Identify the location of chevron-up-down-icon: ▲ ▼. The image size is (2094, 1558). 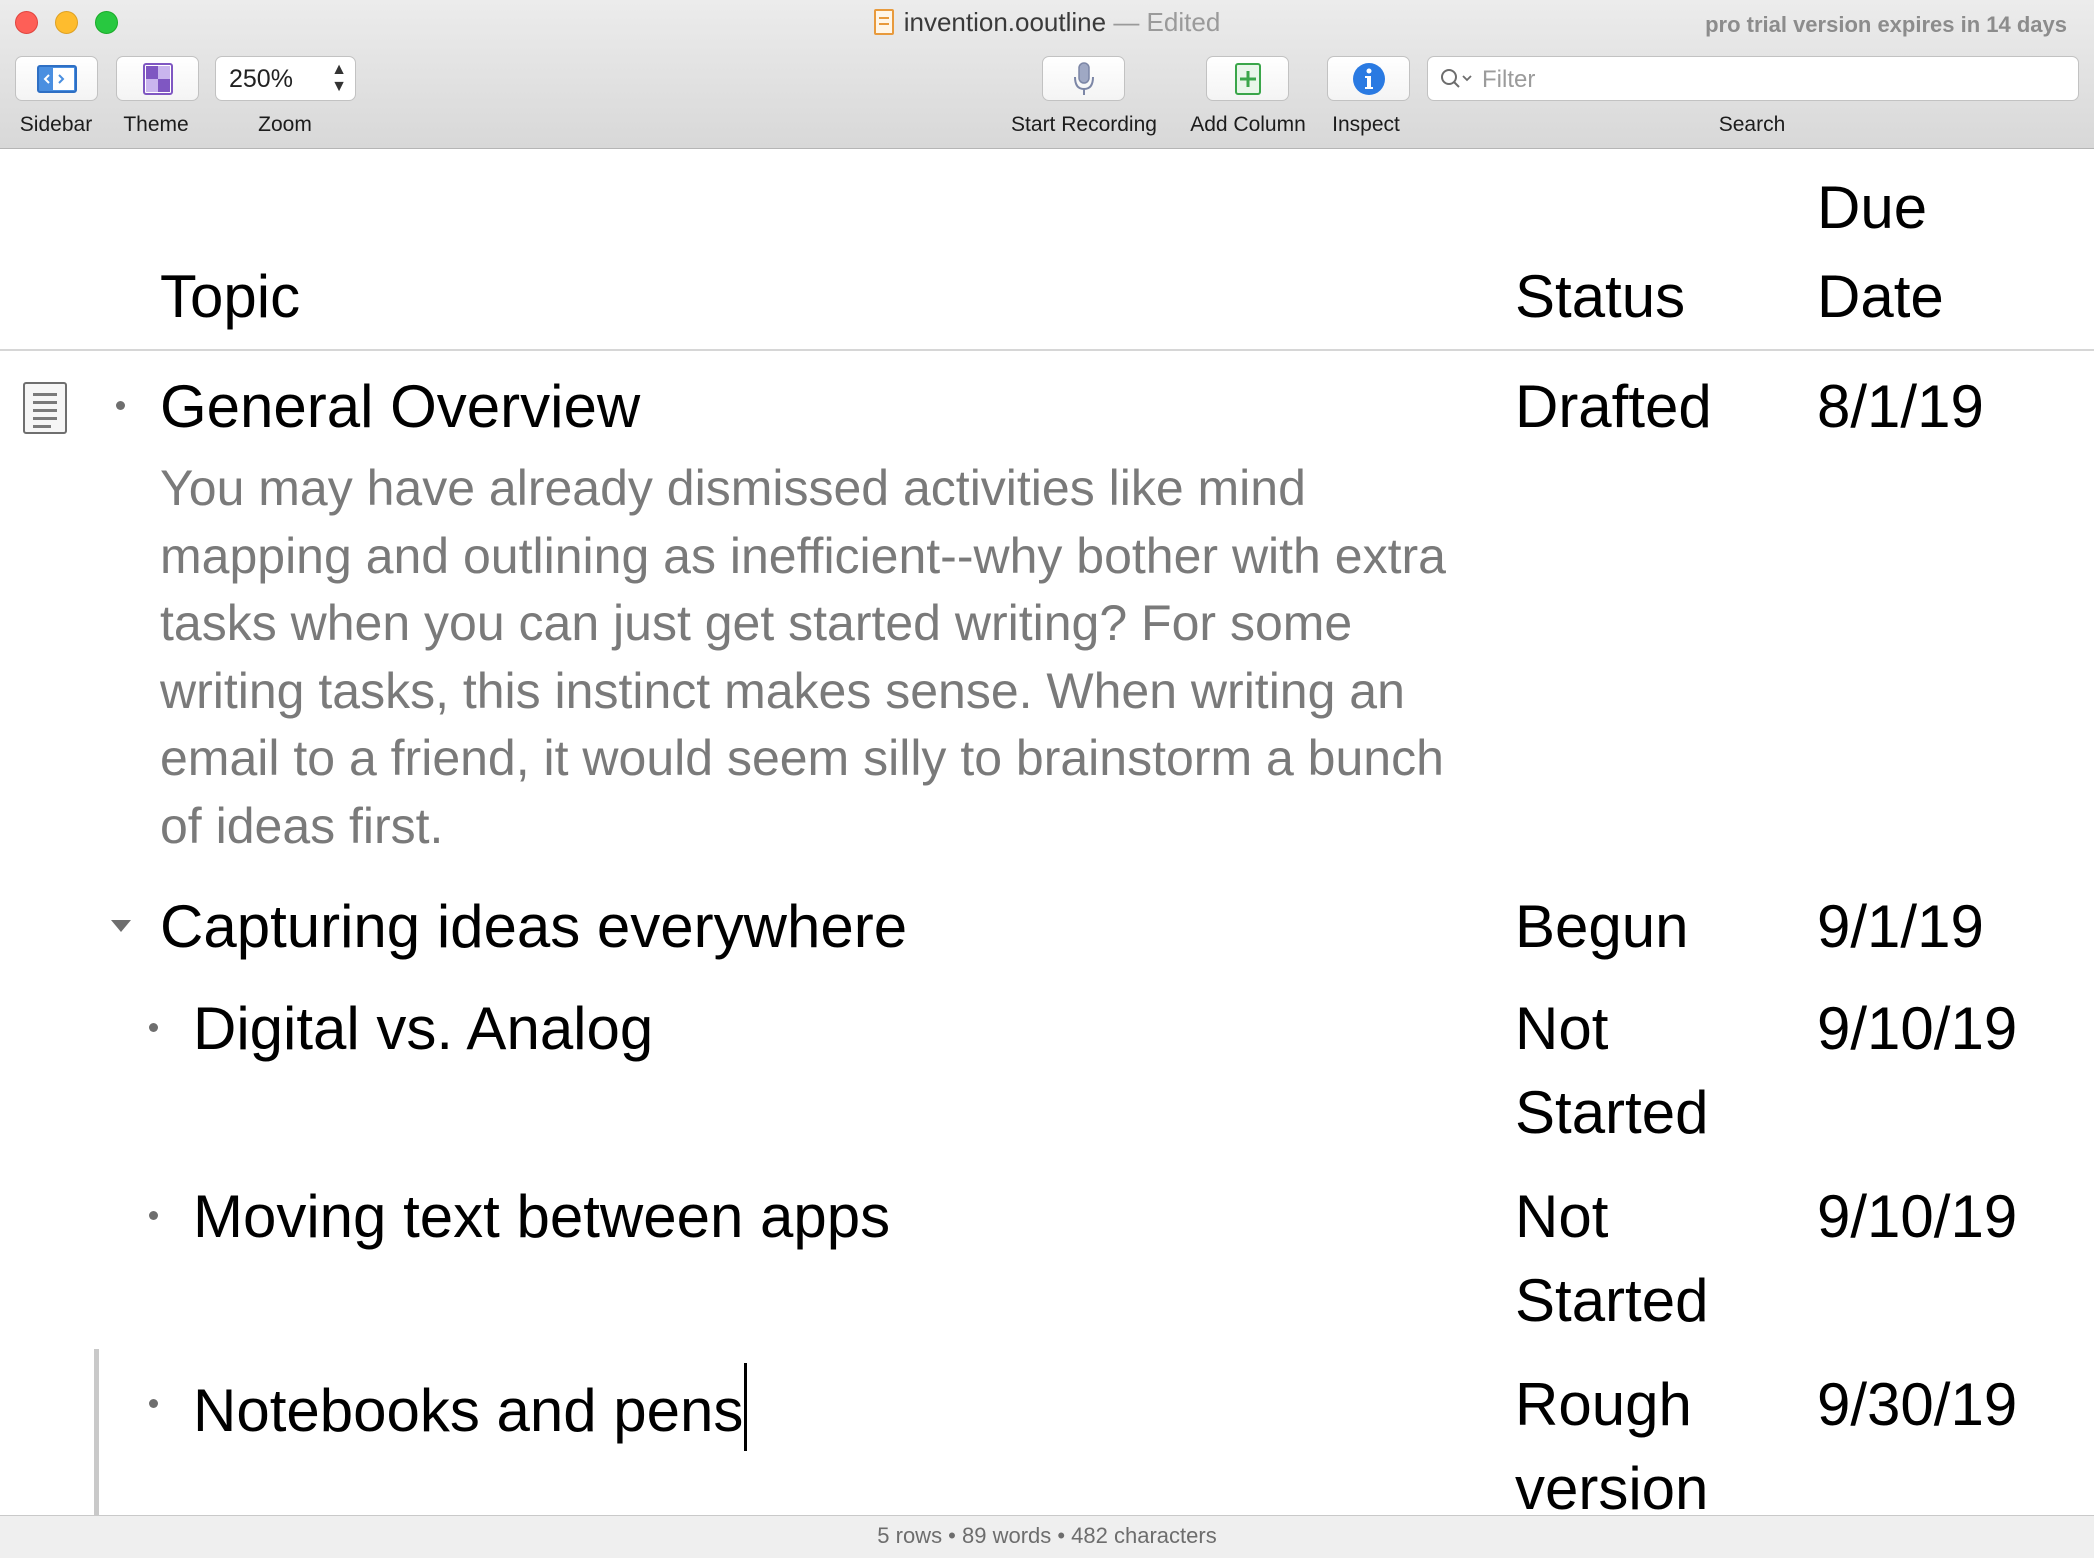
(339, 78).